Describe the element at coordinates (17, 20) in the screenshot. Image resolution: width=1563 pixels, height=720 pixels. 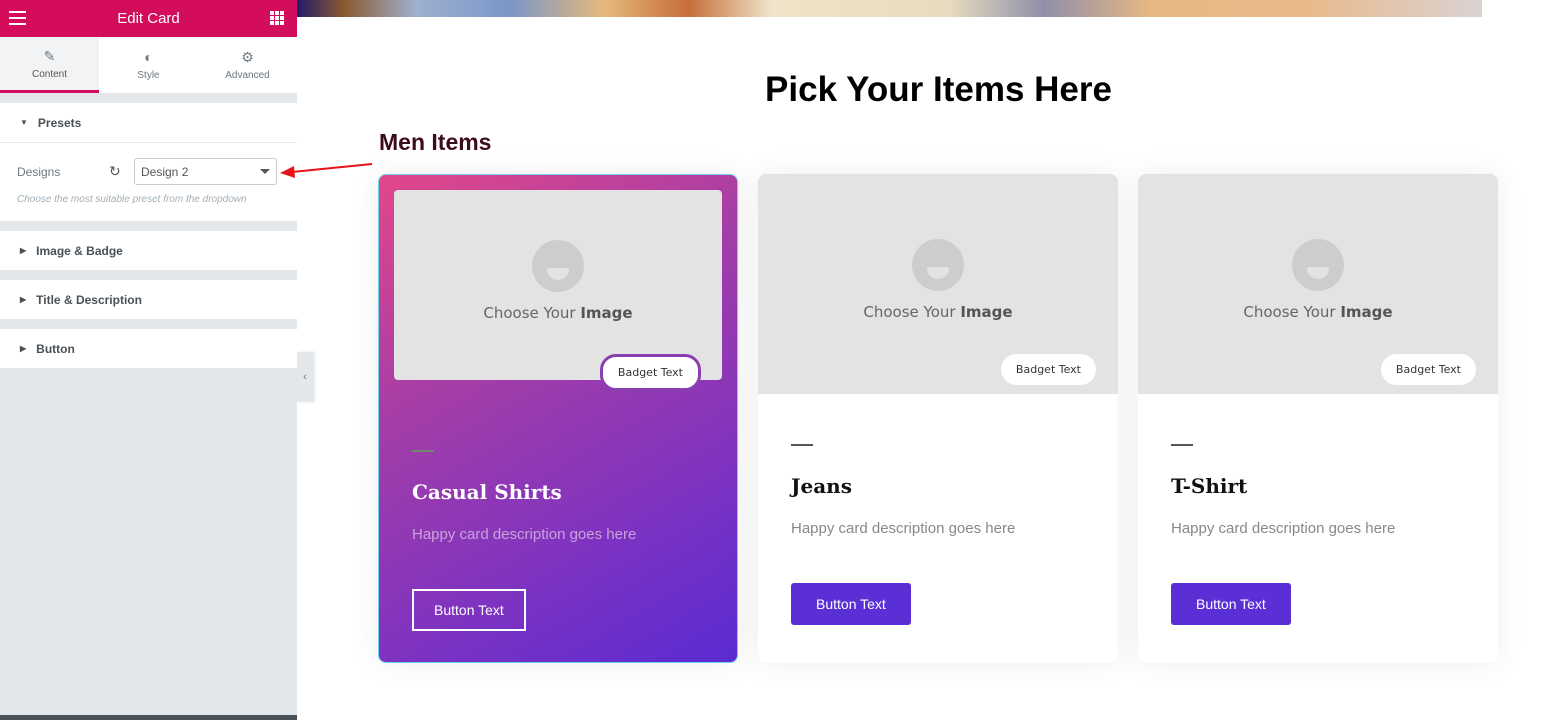
I see `hamburger-menu-icon` at that location.